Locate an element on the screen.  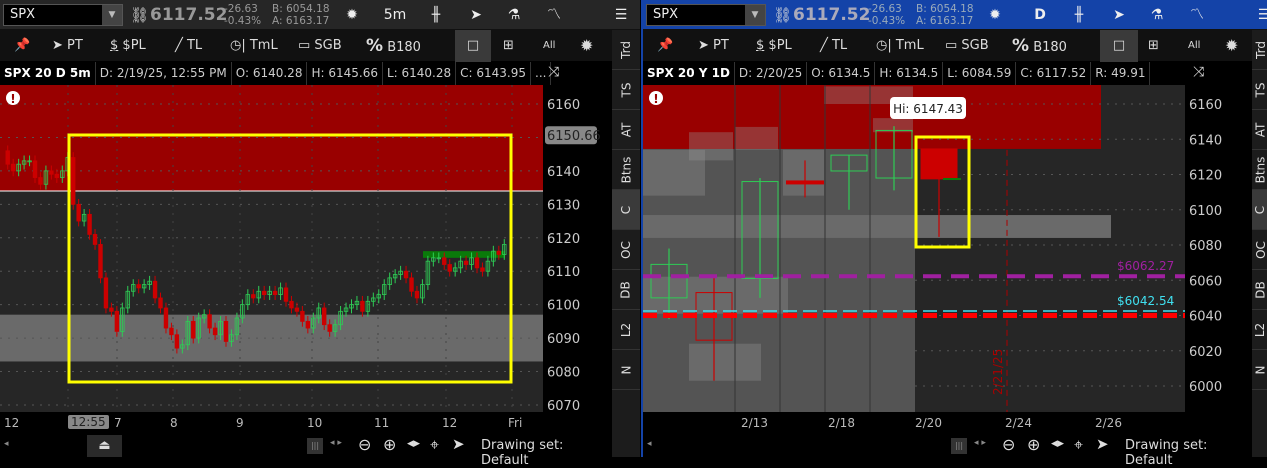
timeframe-button: 5m is located at coordinates (395, 15).